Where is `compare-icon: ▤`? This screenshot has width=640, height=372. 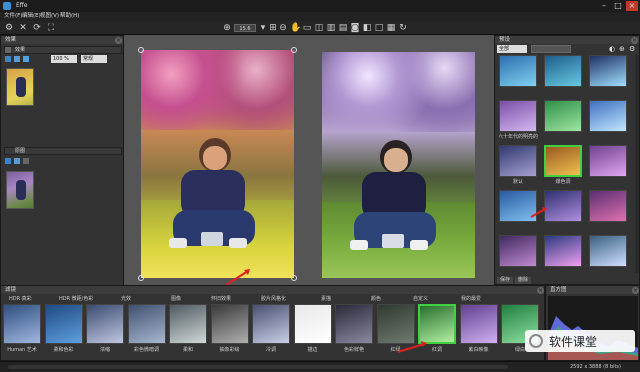
compare-icon: ▤ is located at coordinates (343, 28).